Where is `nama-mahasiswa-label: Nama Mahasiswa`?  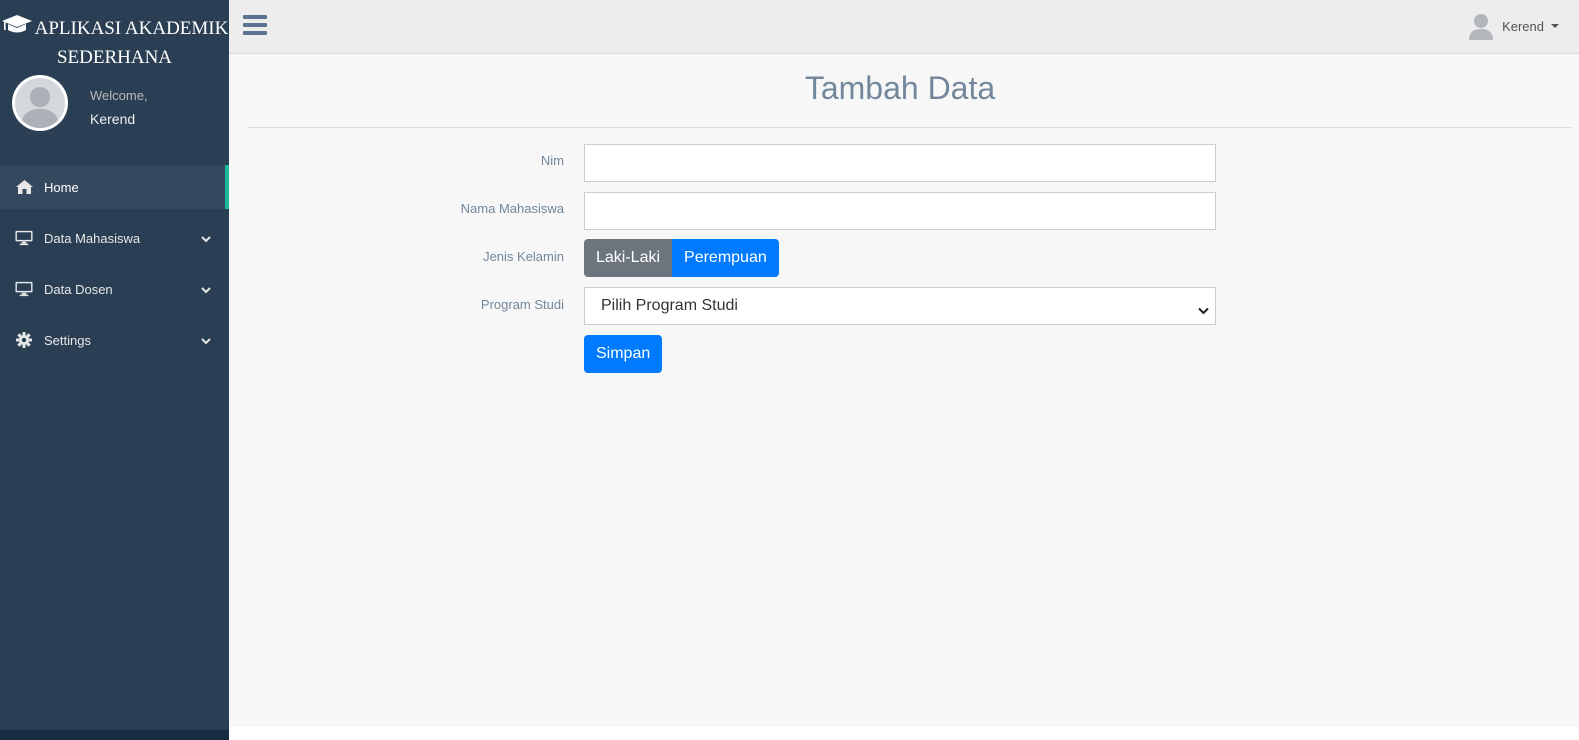
nama-mahasiswa-label: Nama Mahasiswa is located at coordinates (512, 208).